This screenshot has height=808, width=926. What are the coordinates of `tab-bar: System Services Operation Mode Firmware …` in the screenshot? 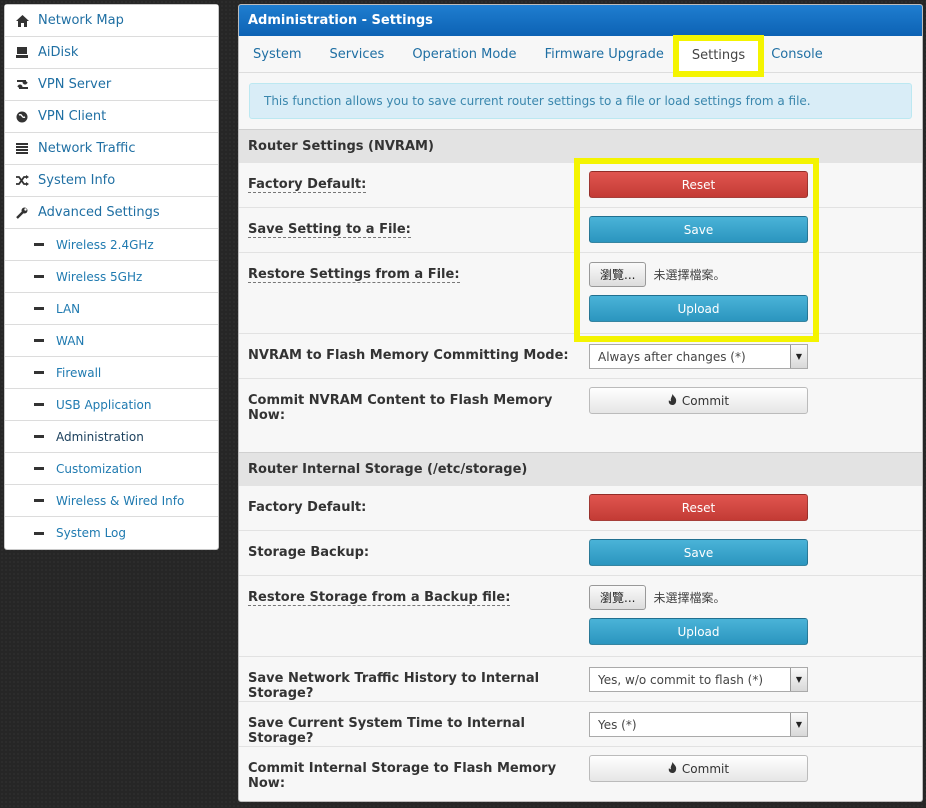 It's located at (580, 56).